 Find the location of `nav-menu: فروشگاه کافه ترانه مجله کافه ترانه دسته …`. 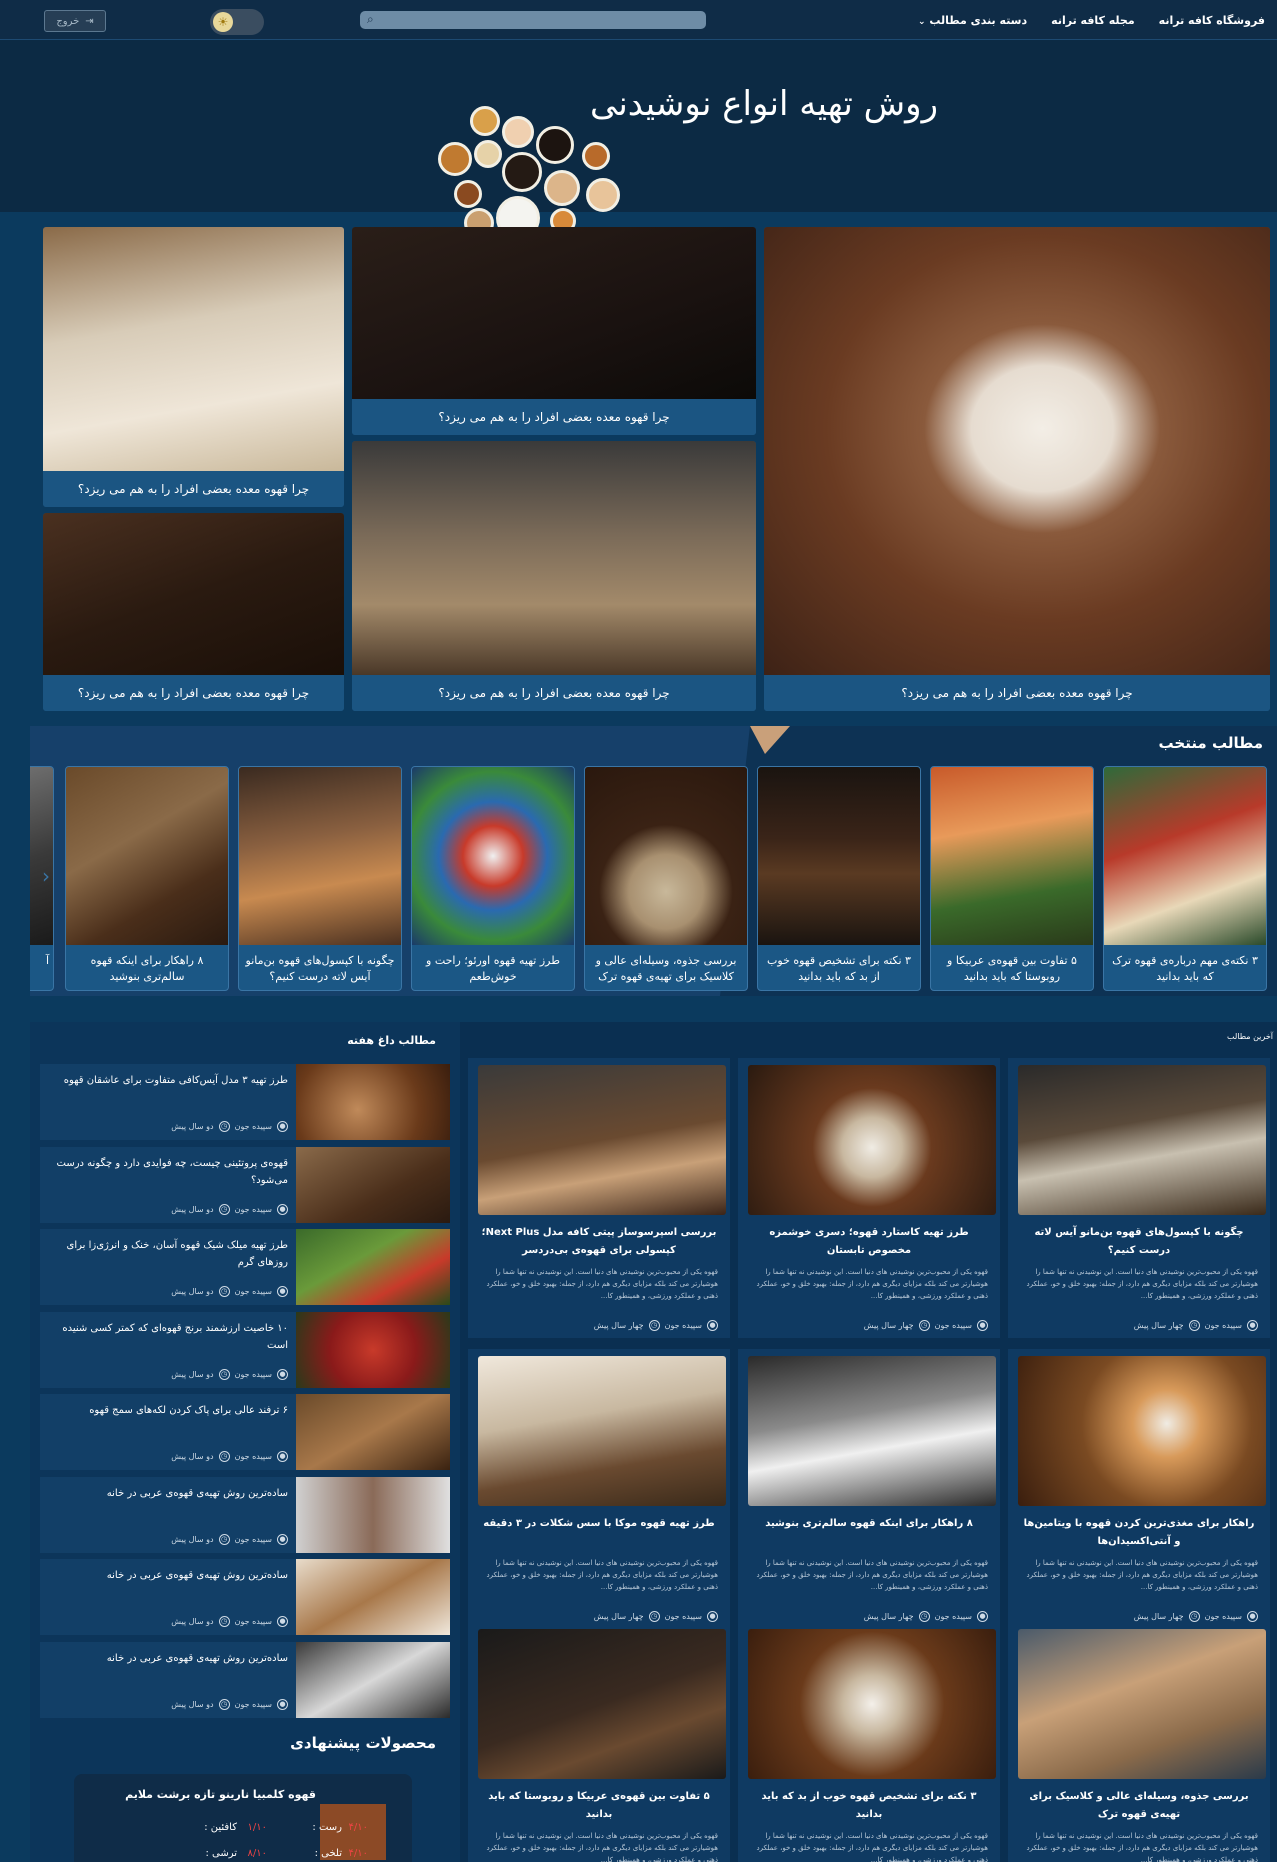

nav-menu: فروشگاه کافه ترانه مجله کافه ترانه دسته … is located at coordinates (1091, 20).